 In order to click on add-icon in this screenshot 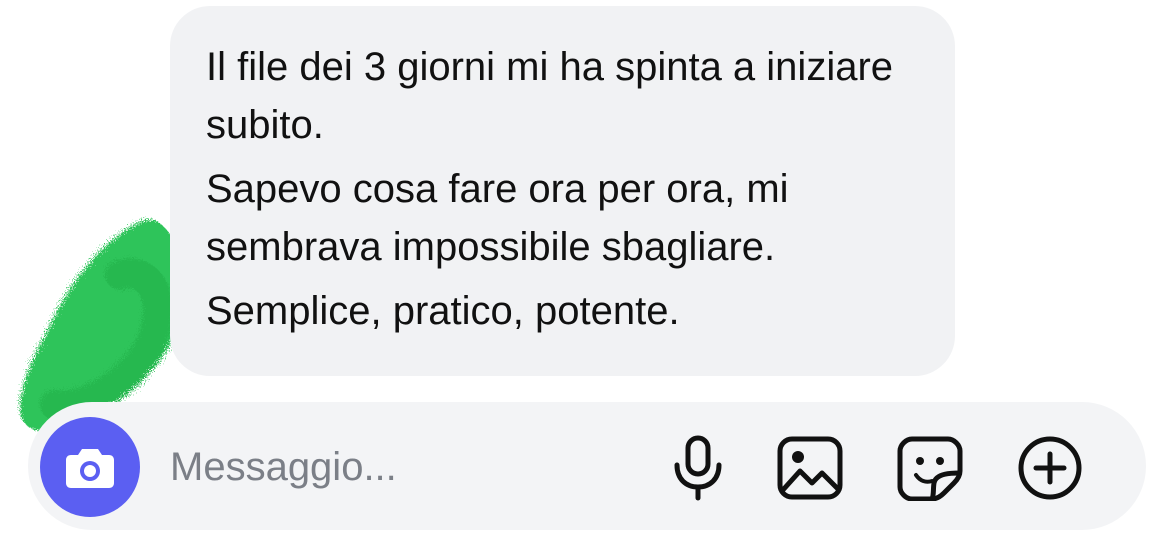, I will do `click(1050, 468)`.